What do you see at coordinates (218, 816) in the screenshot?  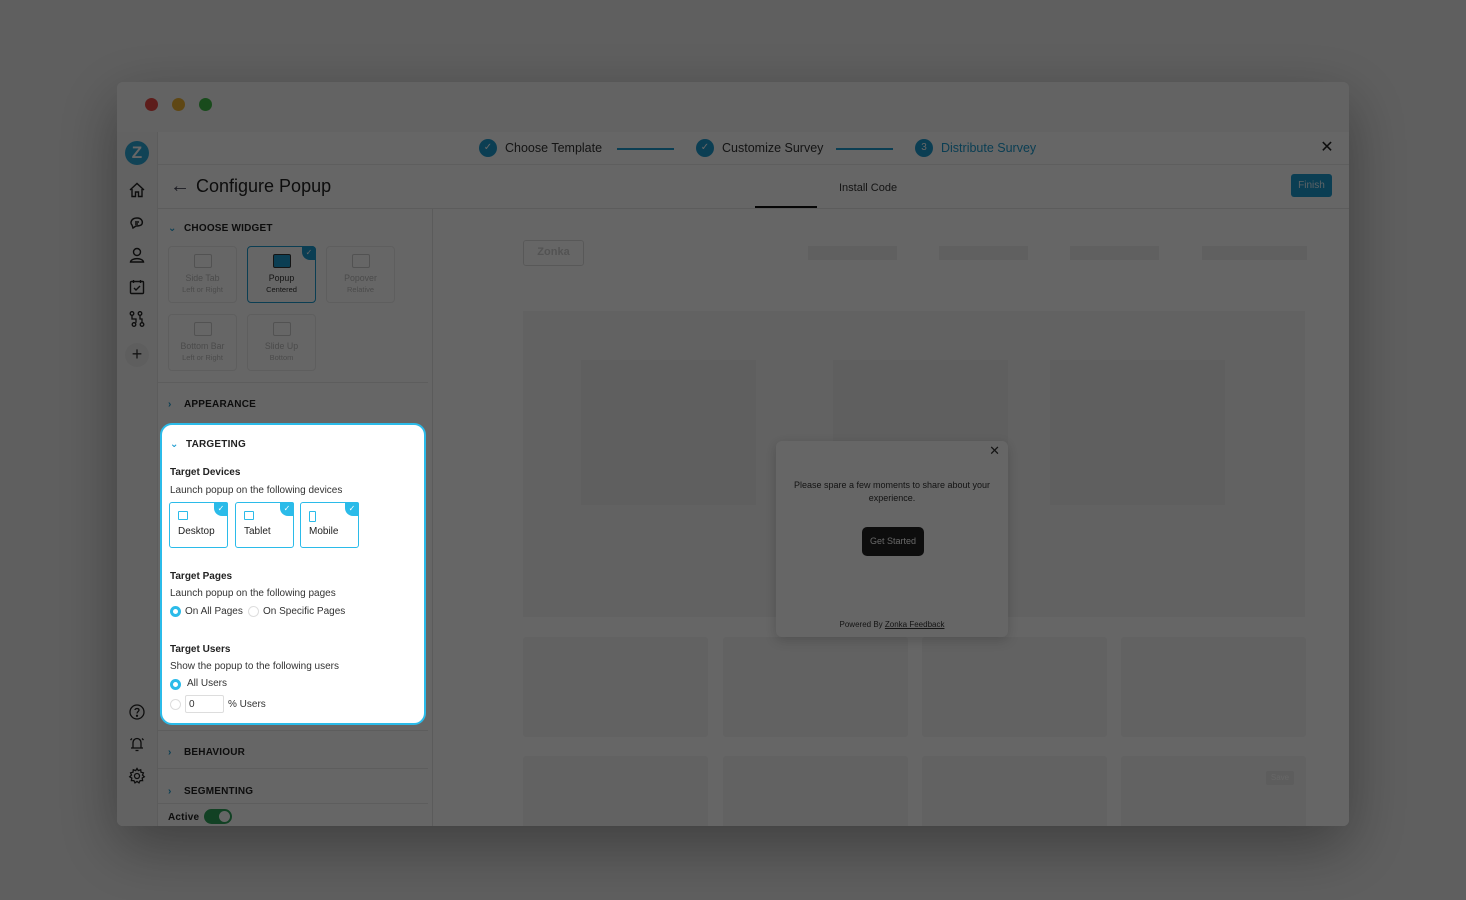 I see `active-toggle` at bounding box center [218, 816].